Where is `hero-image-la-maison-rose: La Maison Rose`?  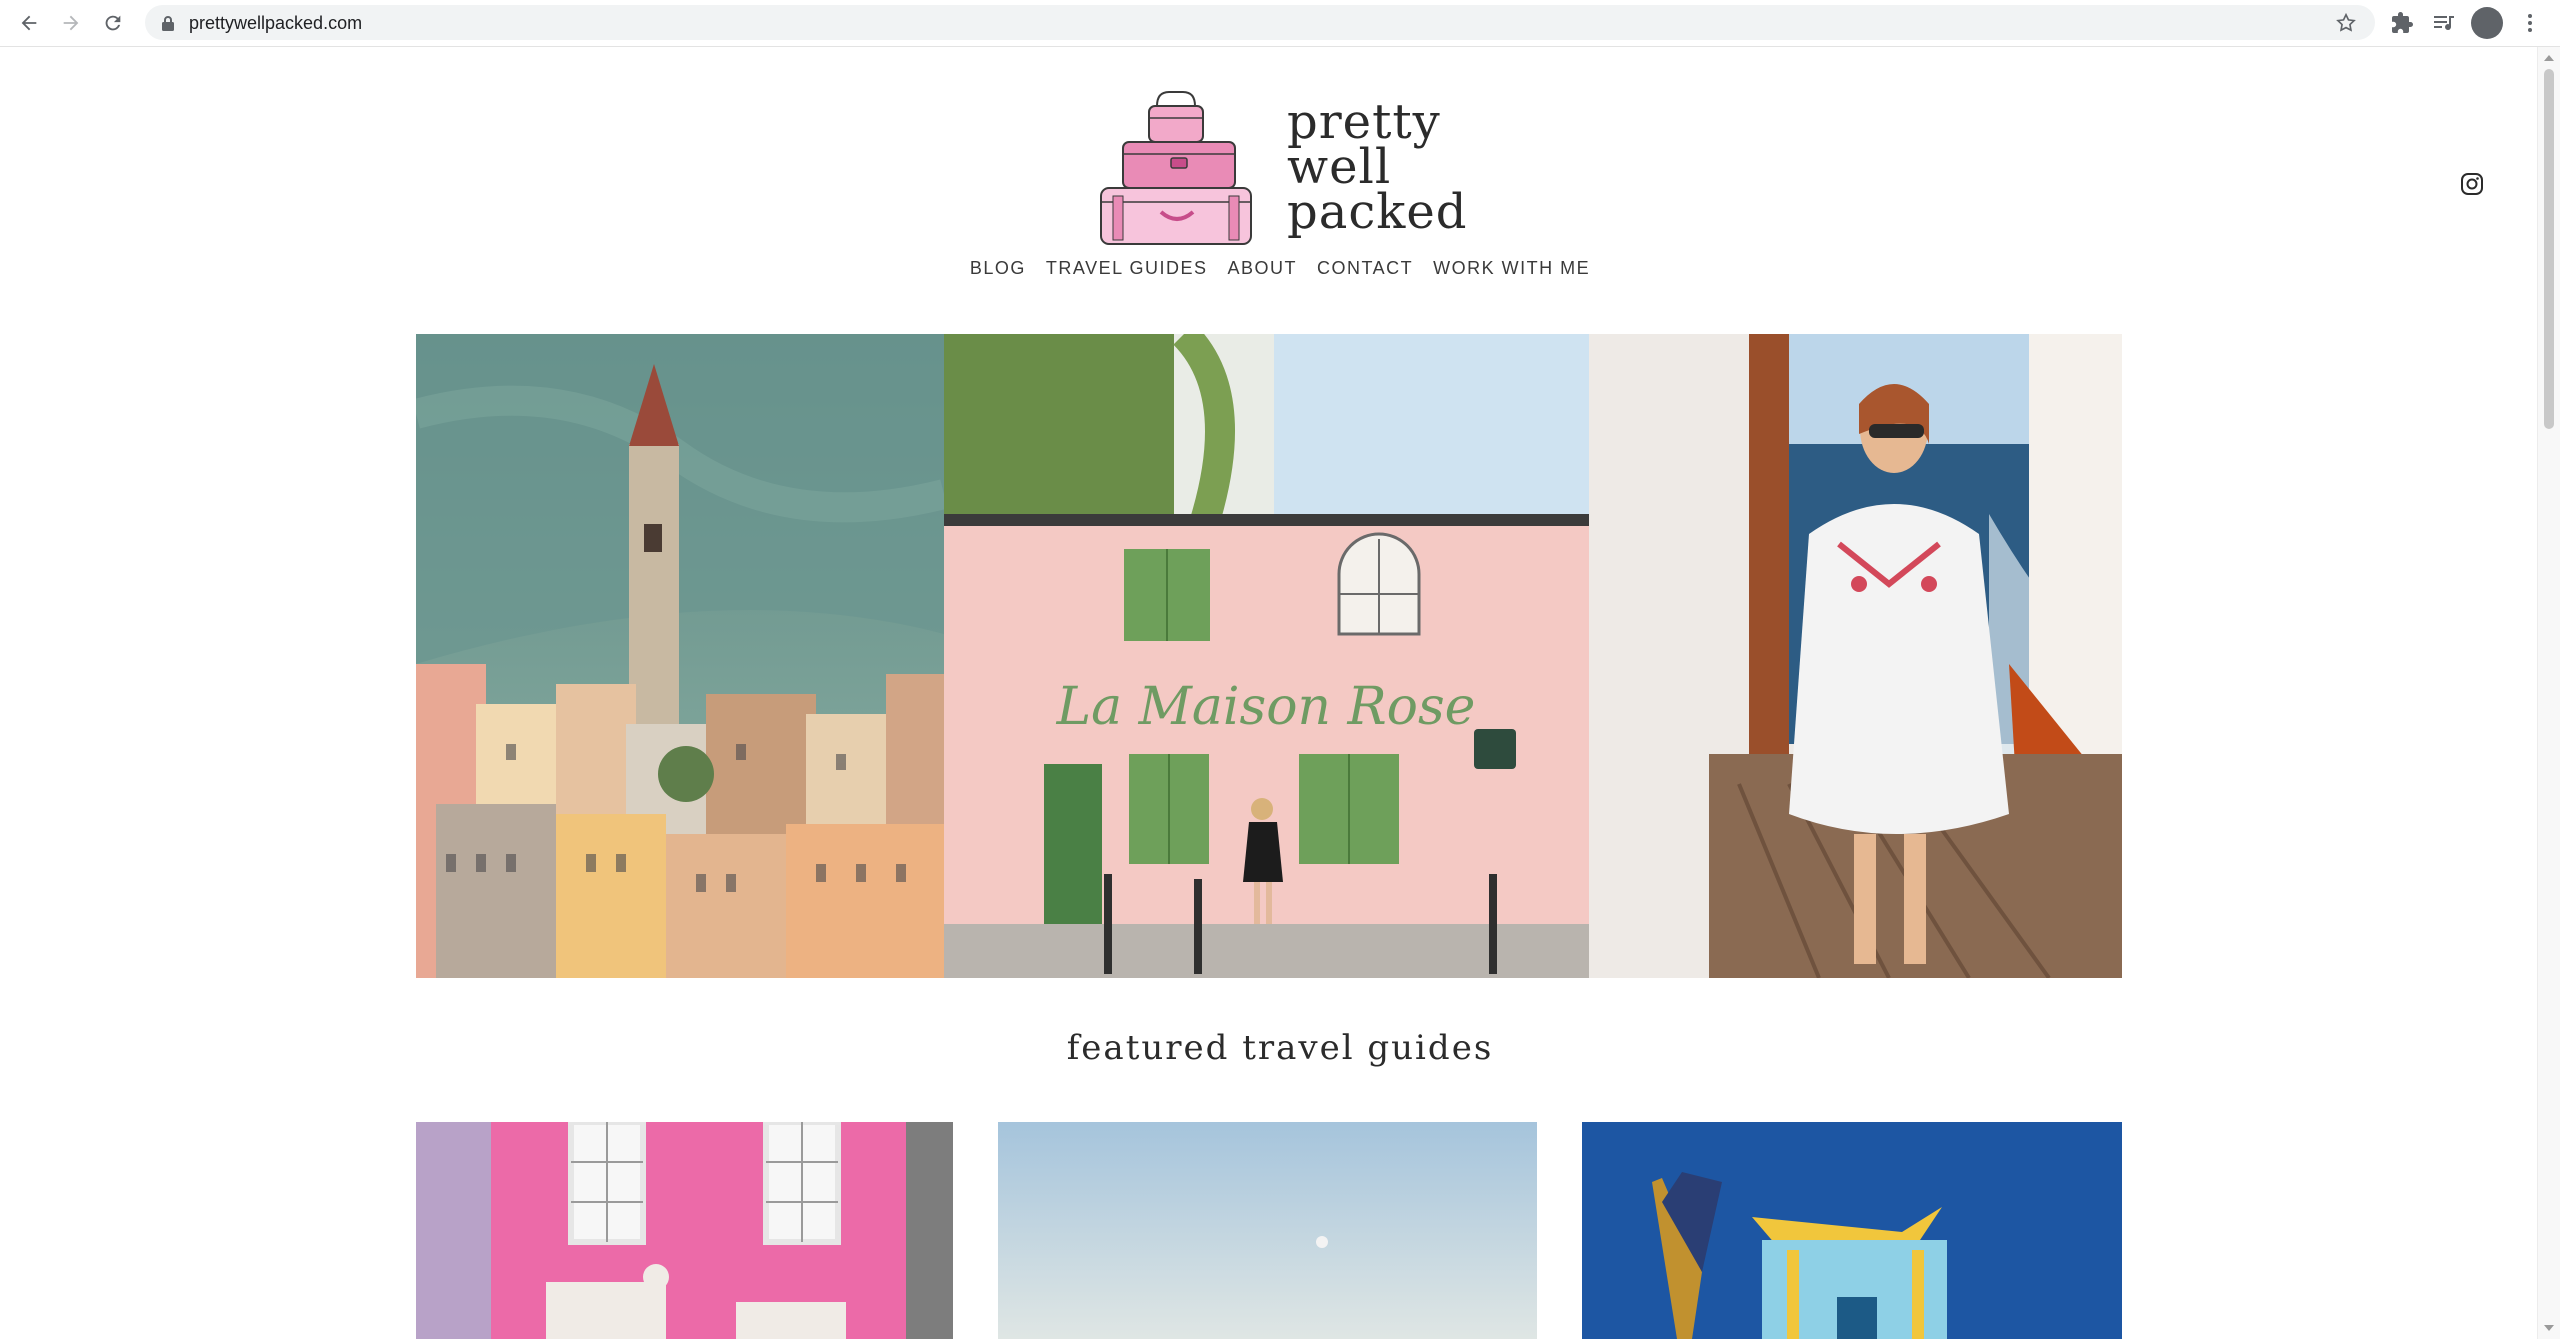 hero-image-la-maison-rose: La Maison Rose is located at coordinates (1266, 656).